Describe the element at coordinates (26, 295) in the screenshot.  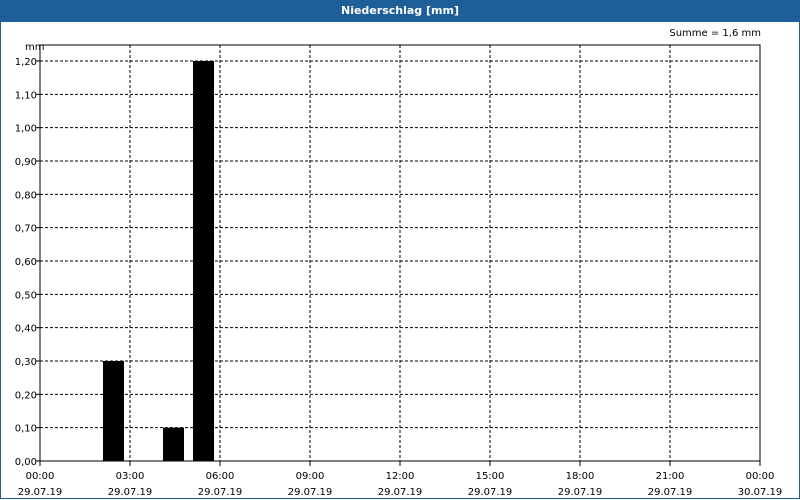
I see `y-tick-label: 0,50` at that location.